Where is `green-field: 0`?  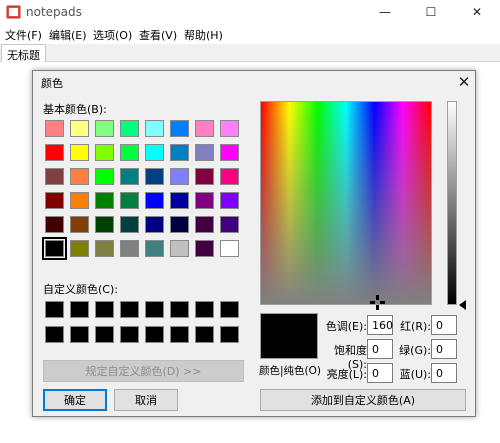 green-field: 0 is located at coordinates (444, 349).